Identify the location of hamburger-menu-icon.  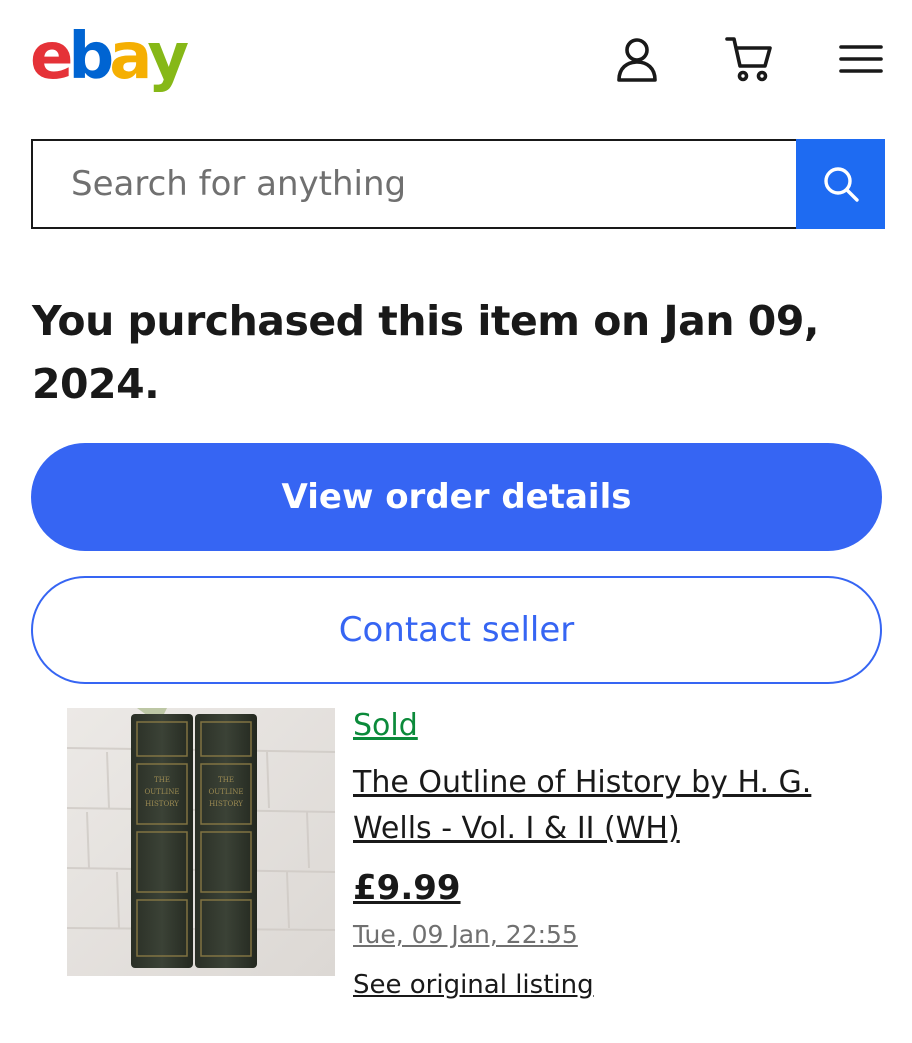
(861, 59).